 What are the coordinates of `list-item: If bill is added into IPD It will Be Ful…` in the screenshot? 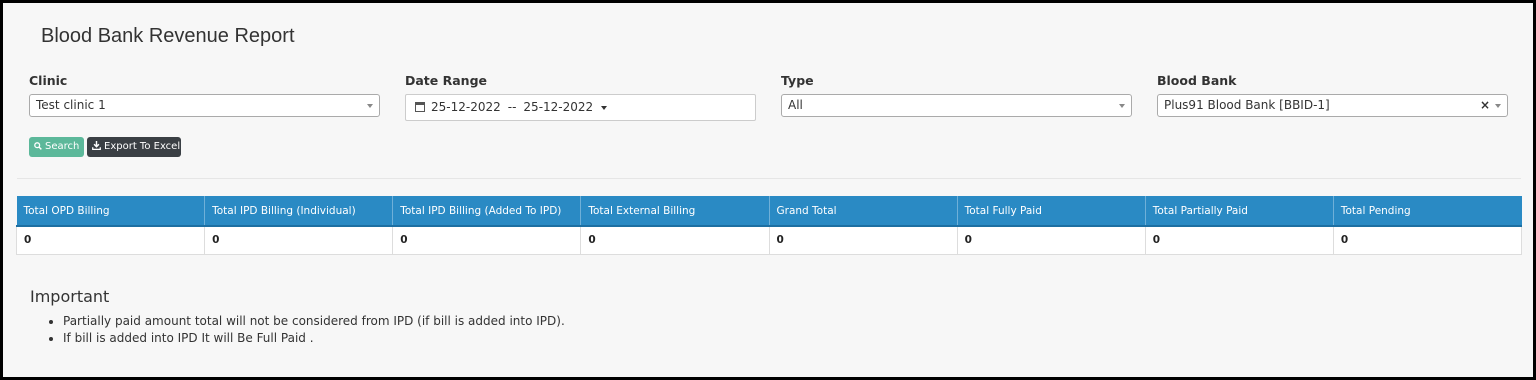 It's located at (314, 338).